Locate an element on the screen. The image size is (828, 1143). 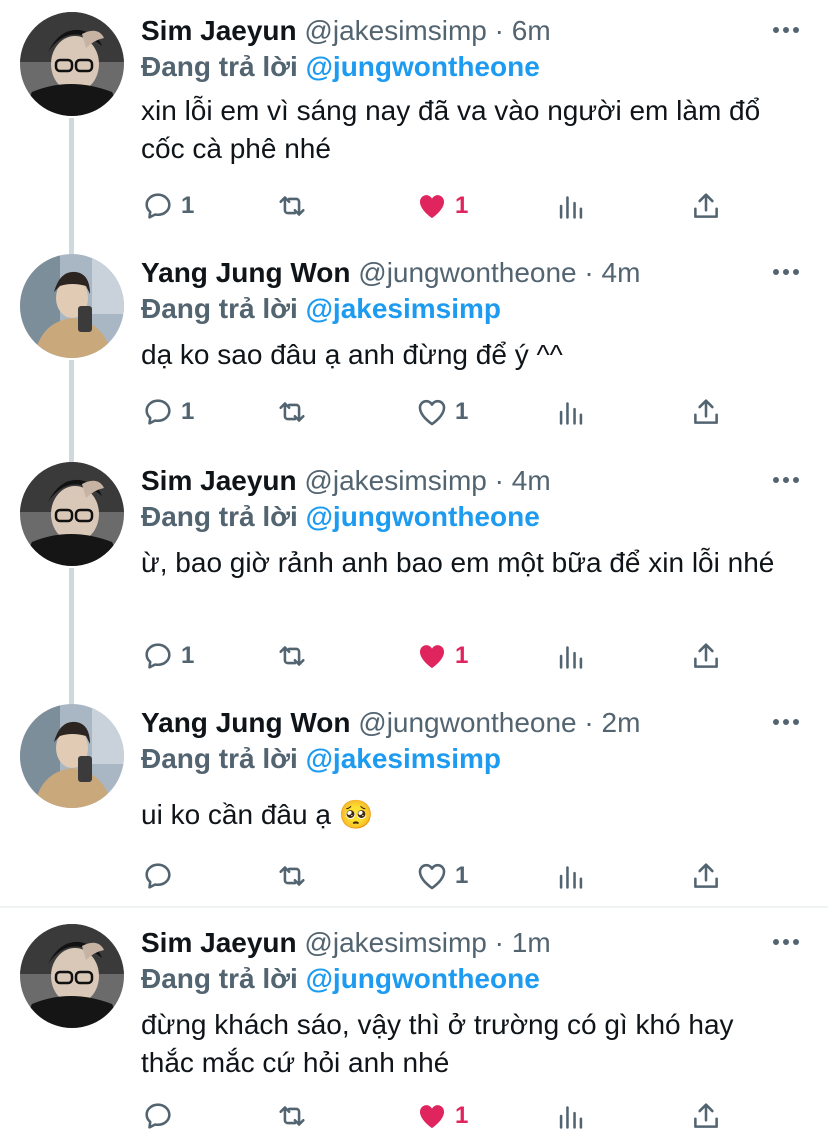
like-count: 1 is located at coordinates (462, 875).